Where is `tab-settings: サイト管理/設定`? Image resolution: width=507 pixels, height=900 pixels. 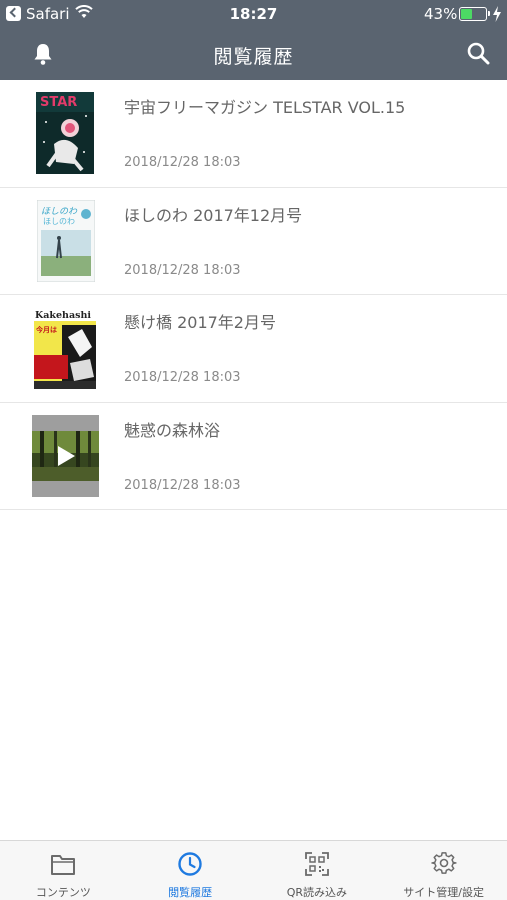
tab-settings: サイト管理/設定 is located at coordinates (443, 870).